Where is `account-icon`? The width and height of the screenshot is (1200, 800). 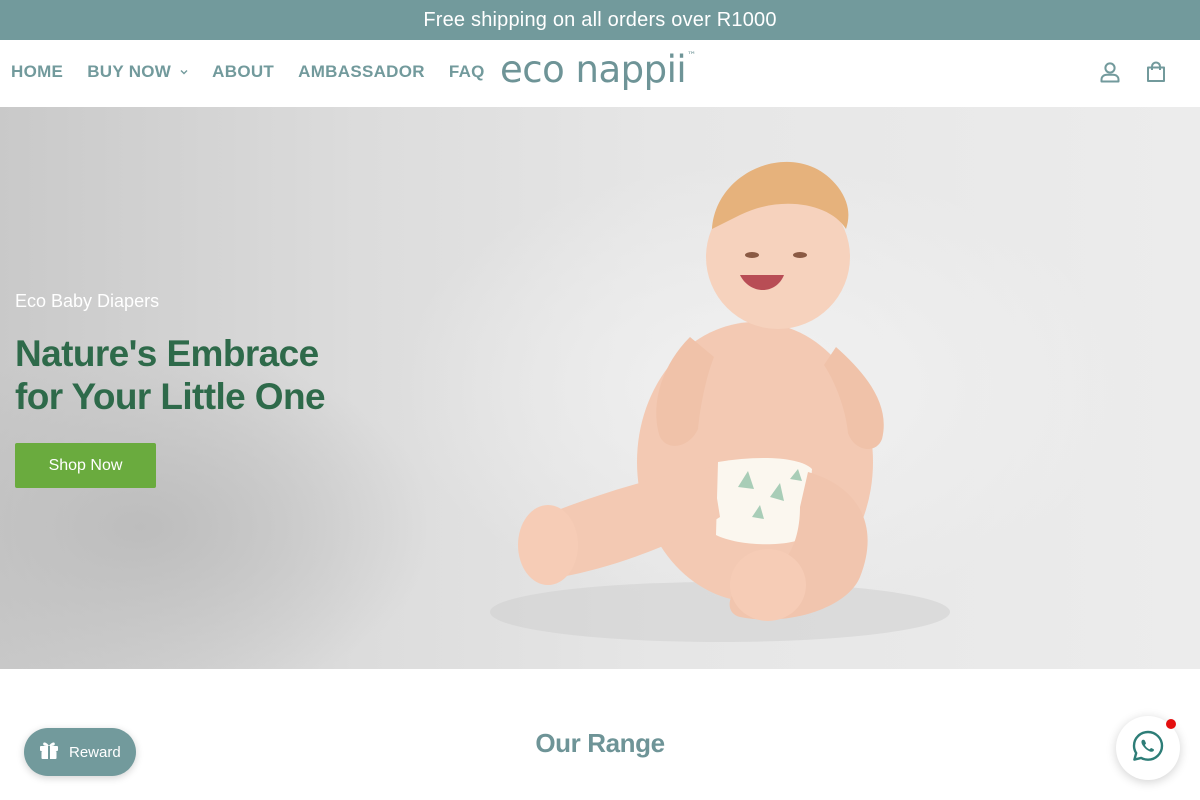 account-icon is located at coordinates (1110, 72).